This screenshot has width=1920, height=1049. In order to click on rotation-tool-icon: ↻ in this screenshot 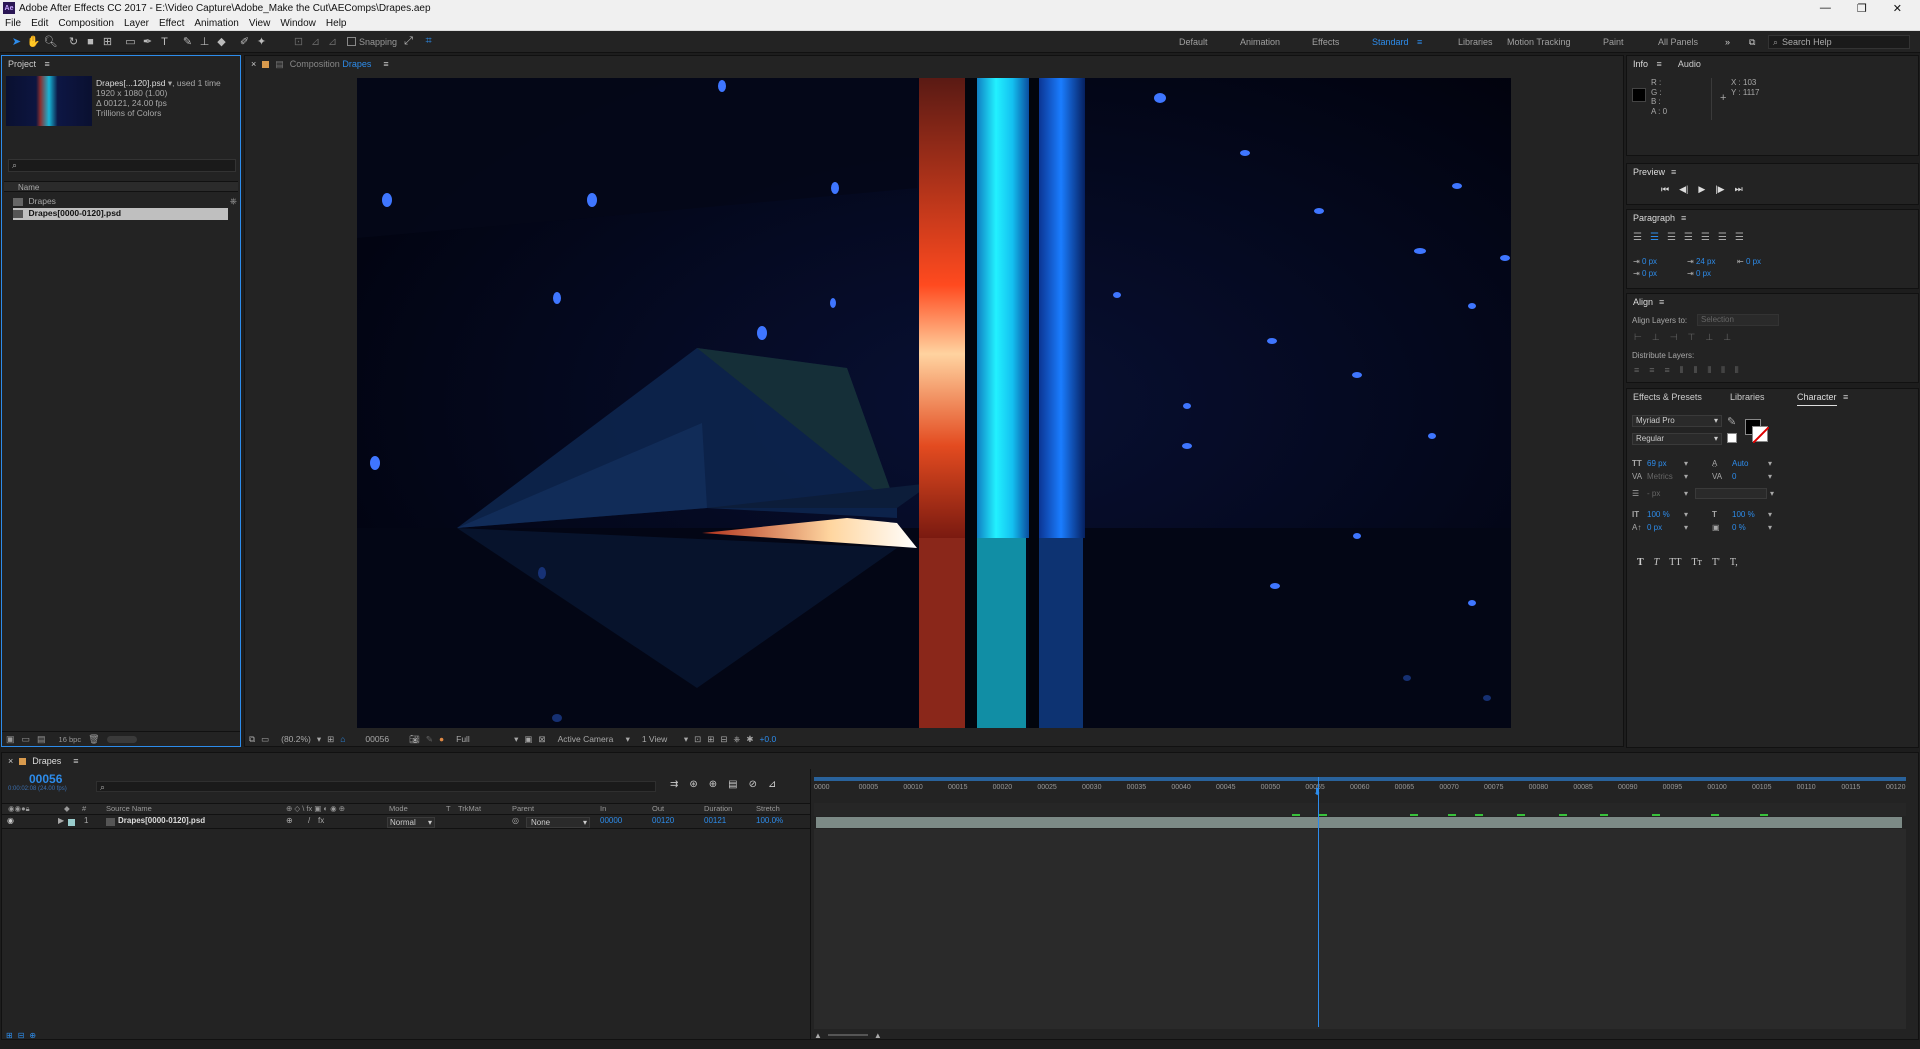, I will do `click(73, 41)`.